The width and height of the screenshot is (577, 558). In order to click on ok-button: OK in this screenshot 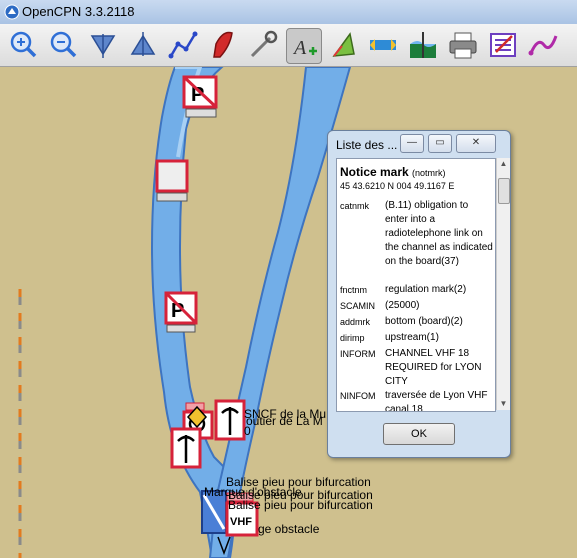, I will do `click(419, 434)`.